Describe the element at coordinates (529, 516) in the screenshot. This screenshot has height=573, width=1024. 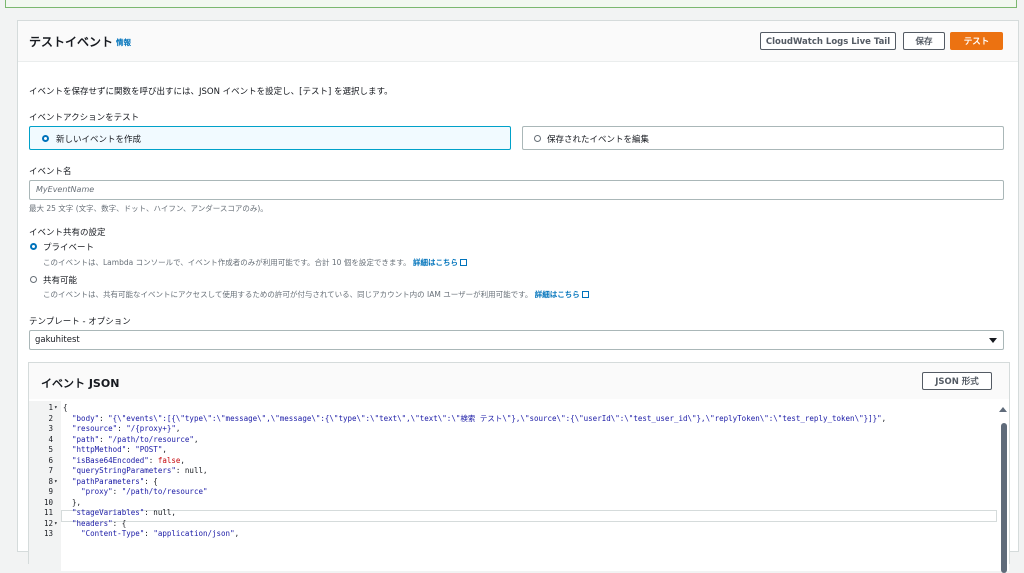
I see `active-line-highlight` at that location.